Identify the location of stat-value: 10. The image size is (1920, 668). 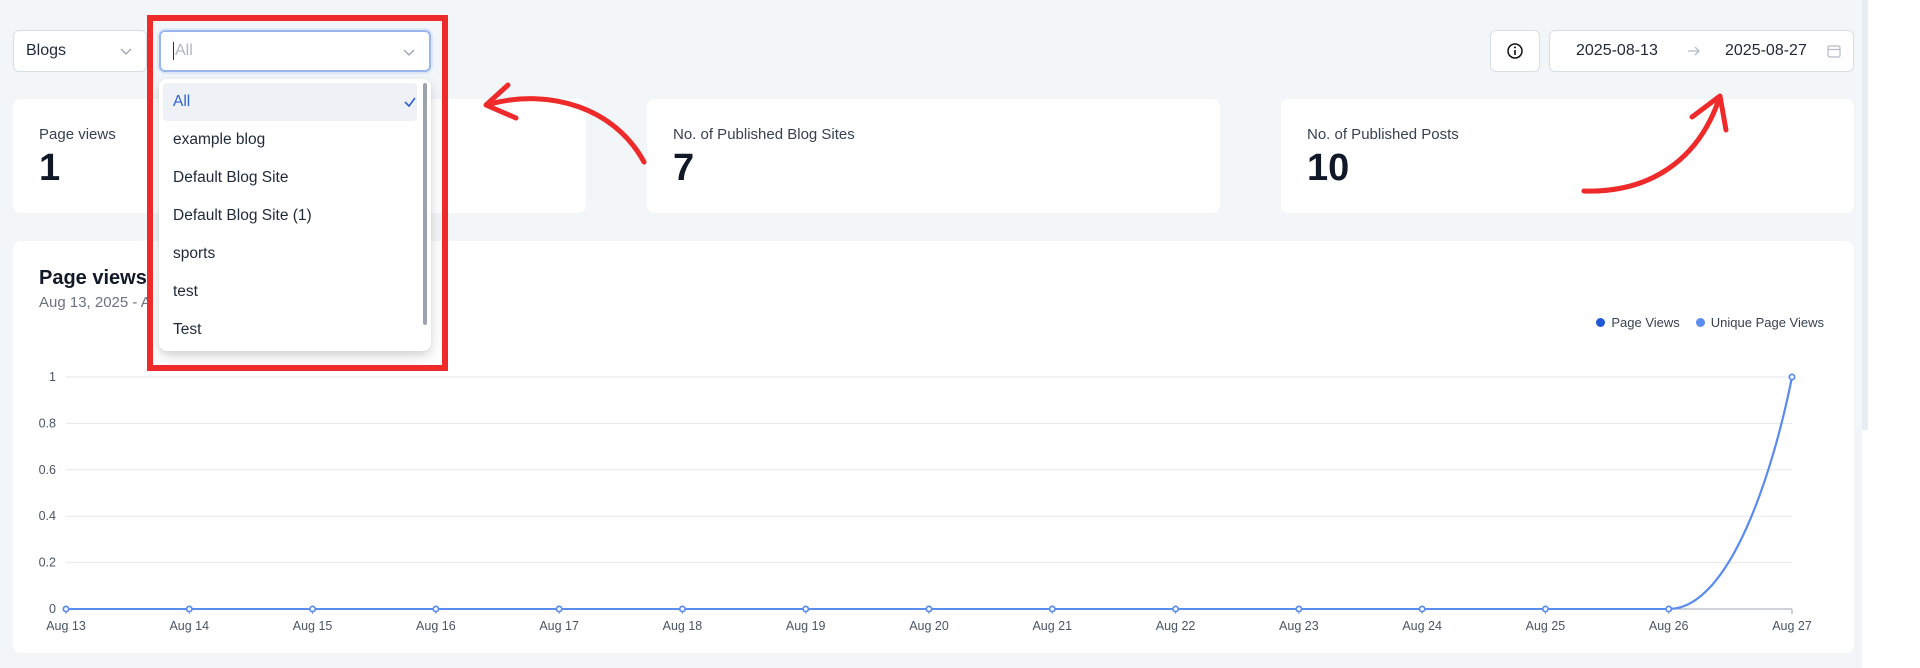
(1328, 168).